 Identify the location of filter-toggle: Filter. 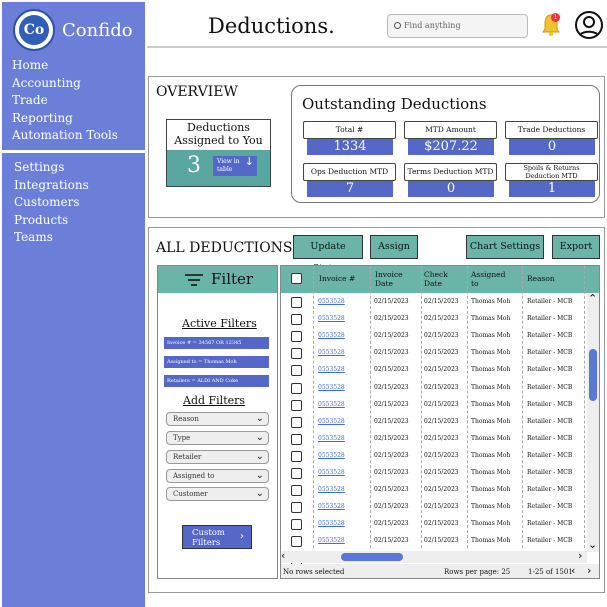
(217, 279).